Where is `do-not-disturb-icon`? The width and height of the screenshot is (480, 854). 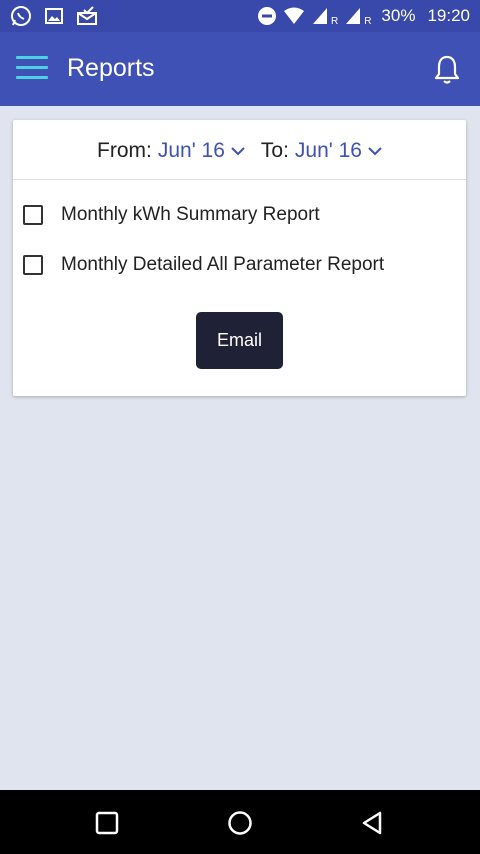 do-not-disturb-icon is located at coordinates (267, 16).